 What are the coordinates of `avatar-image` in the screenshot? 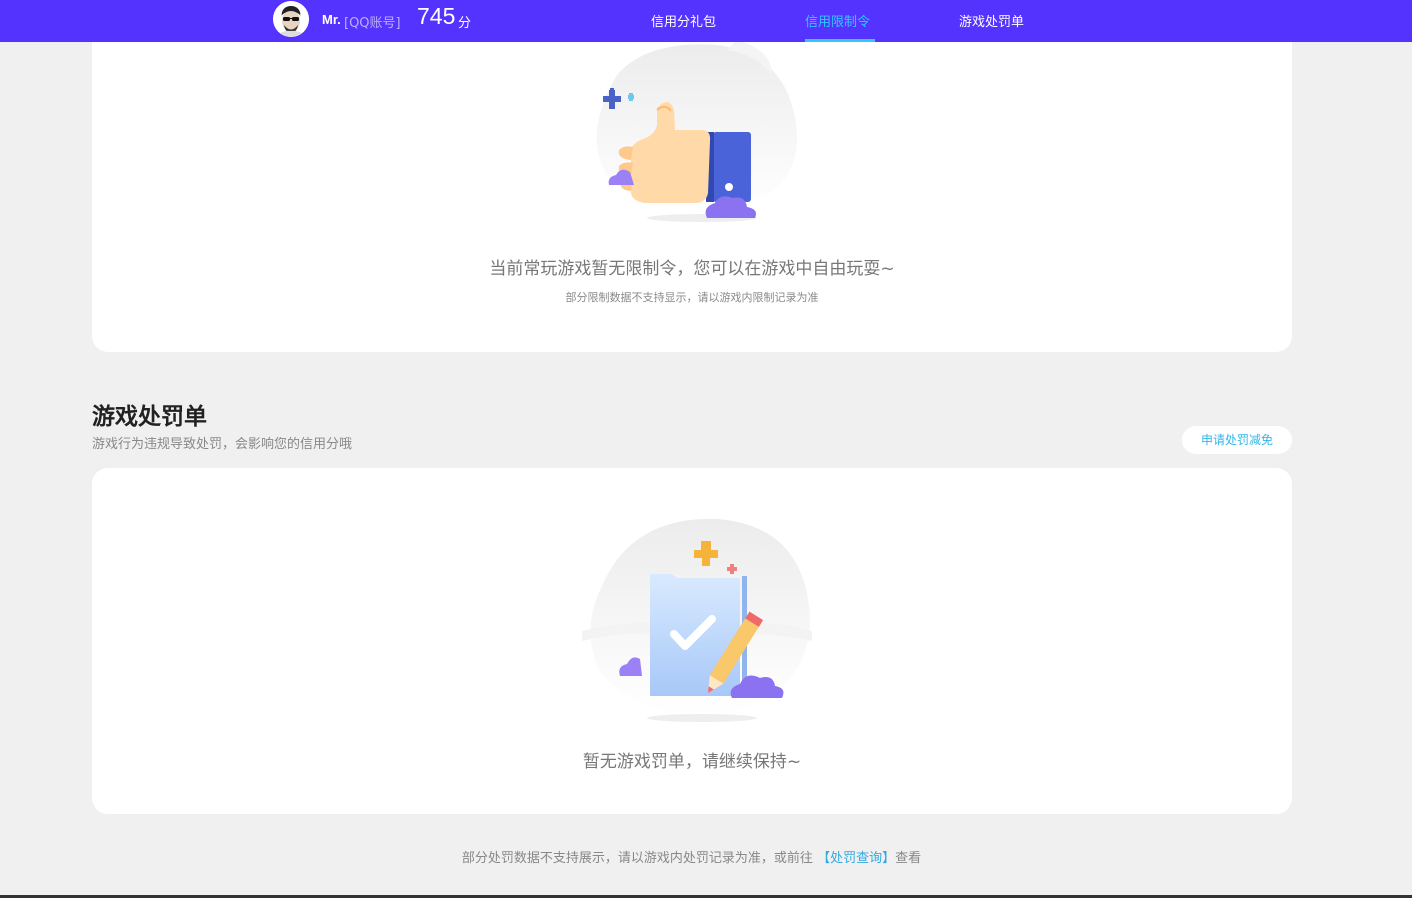 It's located at (291, 19).